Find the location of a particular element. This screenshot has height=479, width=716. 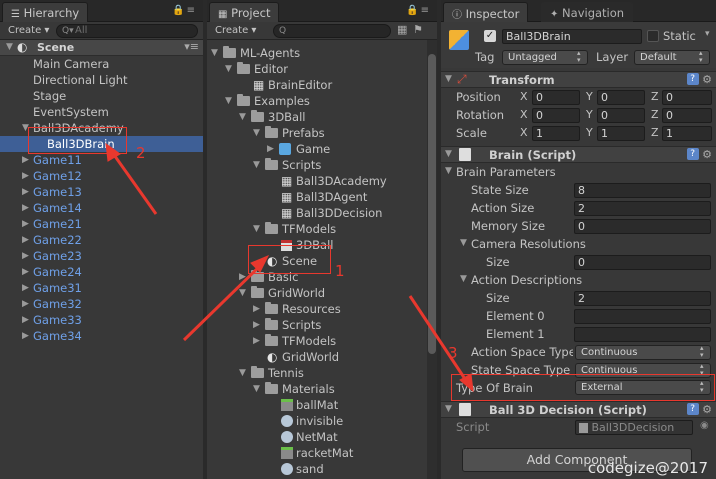

state-size-field: 8 is located at coordinates (642, 190).